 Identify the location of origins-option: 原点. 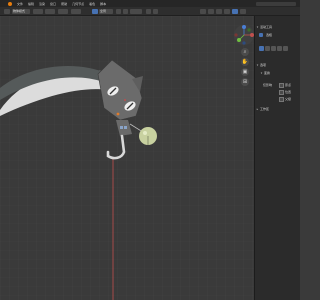
(299, 85).